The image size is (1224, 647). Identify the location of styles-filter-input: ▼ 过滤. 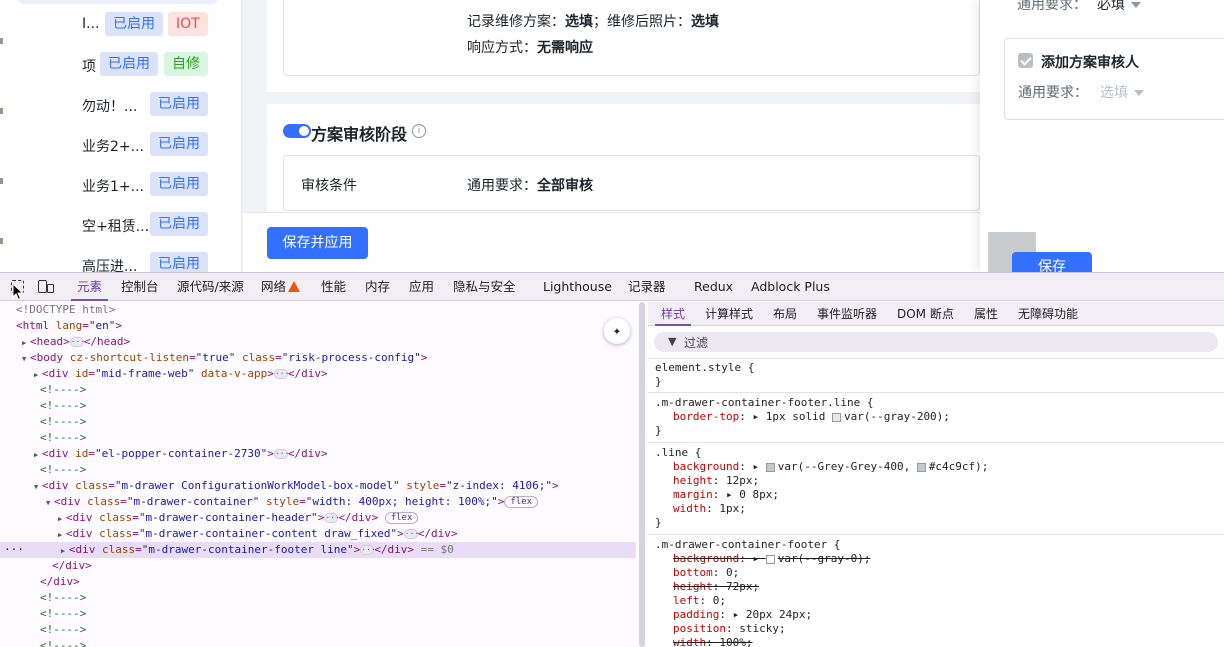
(936, 342).